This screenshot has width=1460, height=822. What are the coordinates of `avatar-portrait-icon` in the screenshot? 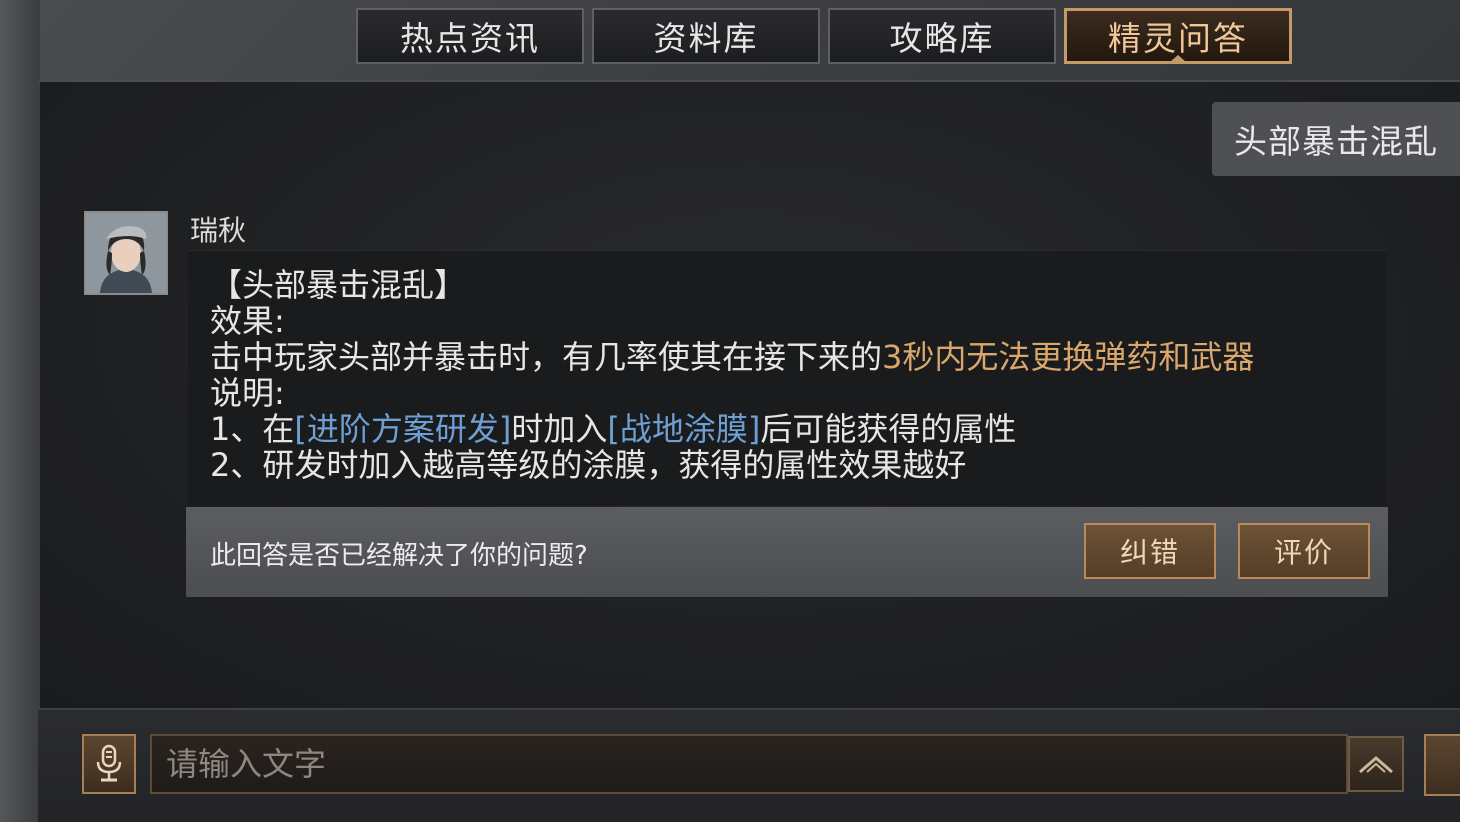 It's located at (126, 253).